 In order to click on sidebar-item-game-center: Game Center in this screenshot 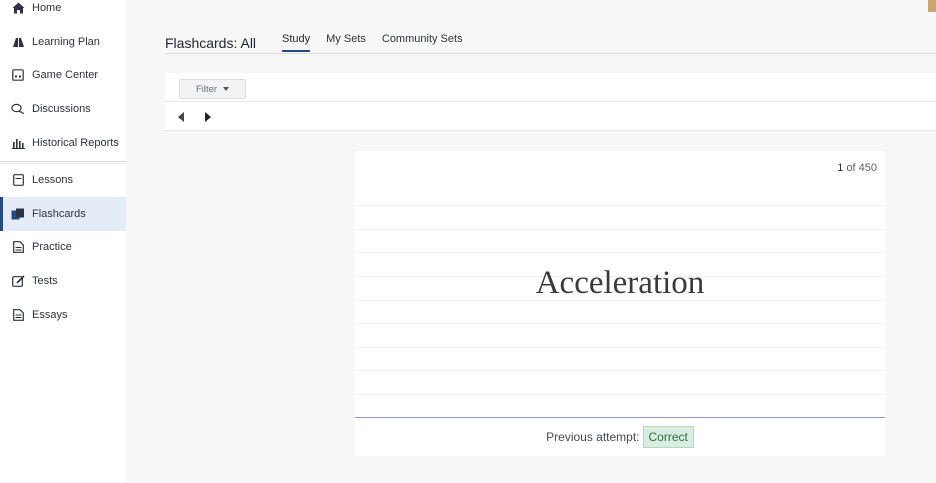, I will do `click(63, 75)`.